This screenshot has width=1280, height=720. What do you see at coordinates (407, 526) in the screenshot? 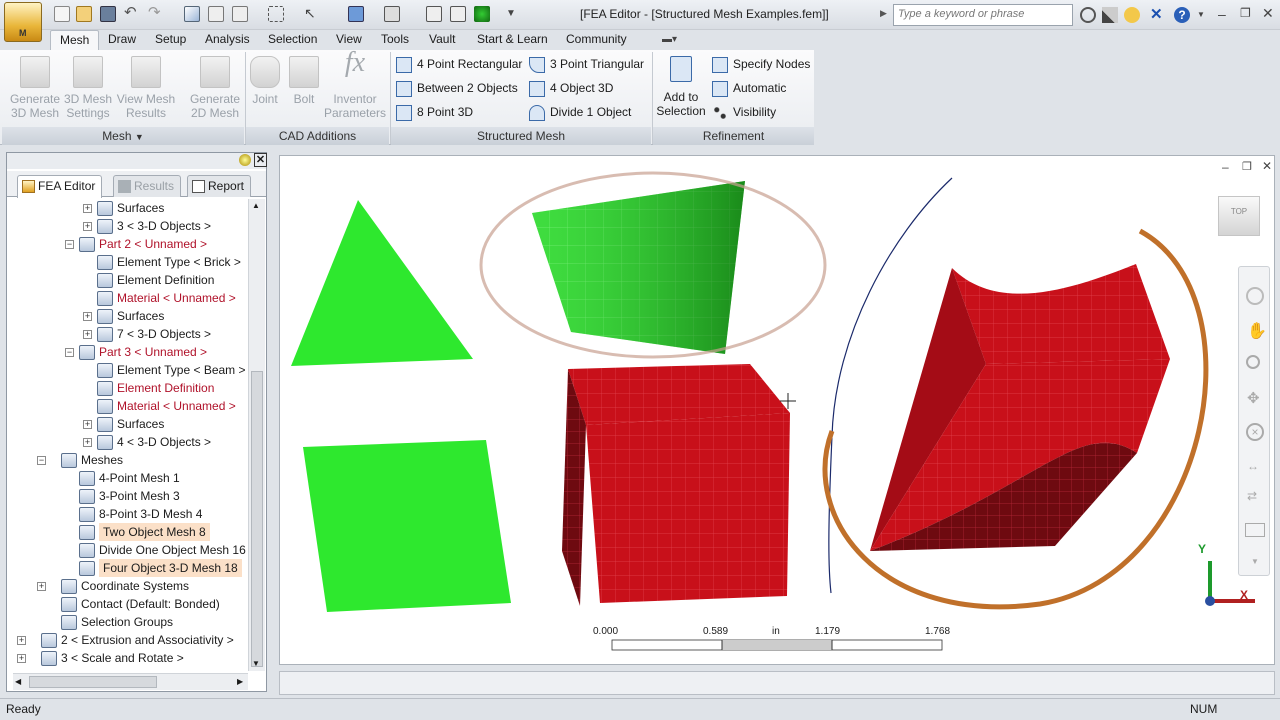
I see `square-mesh` at bounding box center [407, 526].